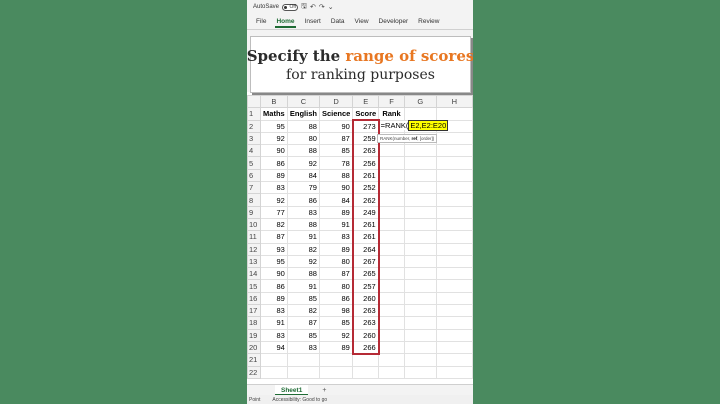  Describe the element at coordinates (420, 360) in the screenshot. I see `cell-g21` at that location.